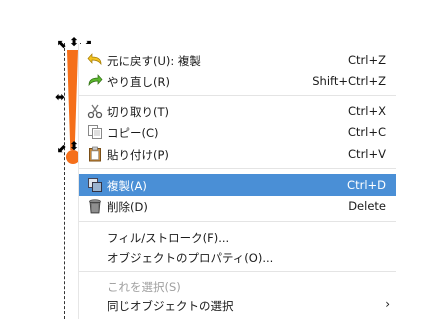  What do you see at coordinates (237, 81) in the screenshot?
I see `menu-item-redo: やり直し(R) Shift+Ctrl+Z` at bounding box center [237, 81].